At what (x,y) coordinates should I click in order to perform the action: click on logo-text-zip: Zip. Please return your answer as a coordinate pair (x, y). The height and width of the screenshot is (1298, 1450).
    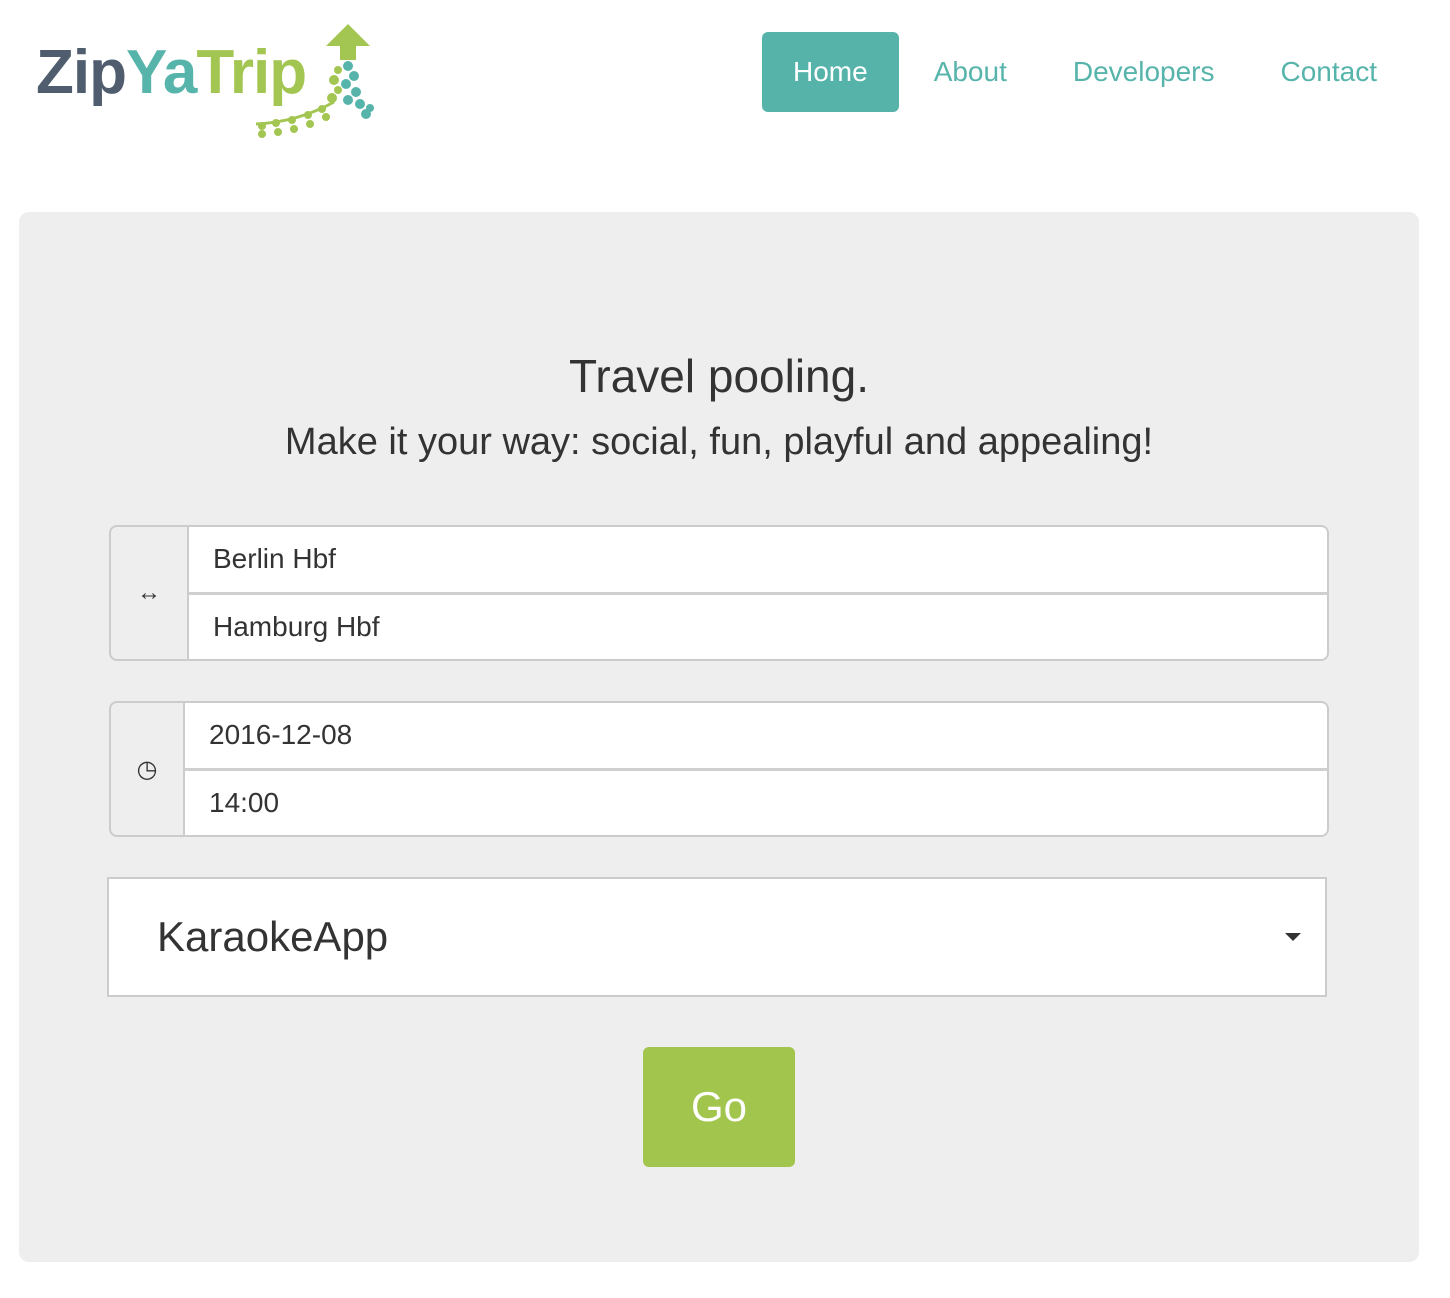
    Looking at the image, I should click on (81, 72).